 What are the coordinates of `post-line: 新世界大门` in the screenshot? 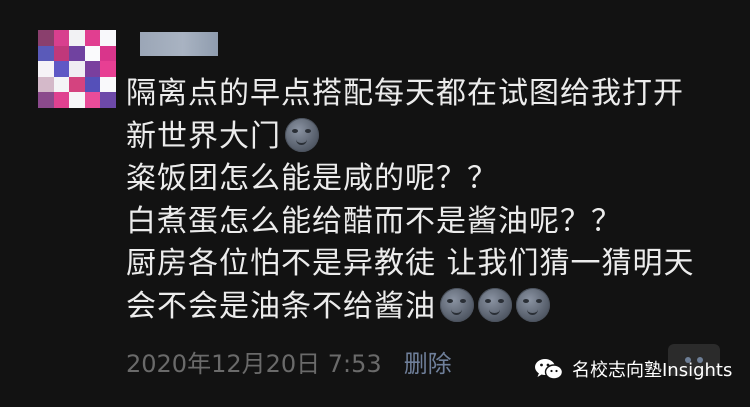 It's located at (426, 137).